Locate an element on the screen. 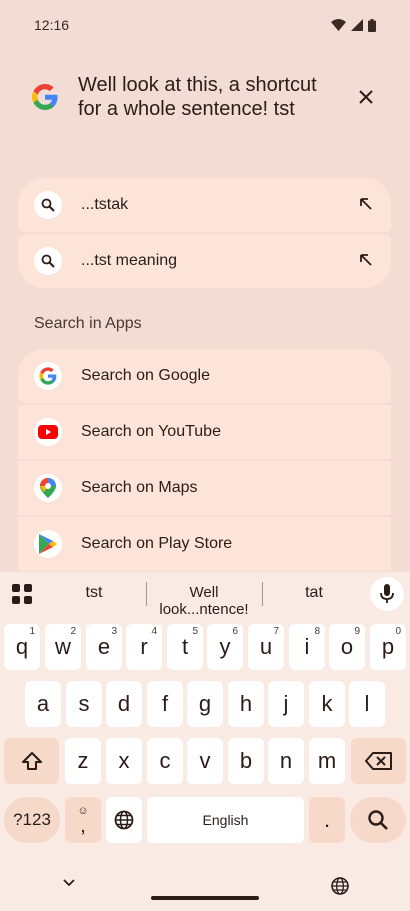 This screenshot has width=410, height=911. close-icon is located at coordinates (366, 97).